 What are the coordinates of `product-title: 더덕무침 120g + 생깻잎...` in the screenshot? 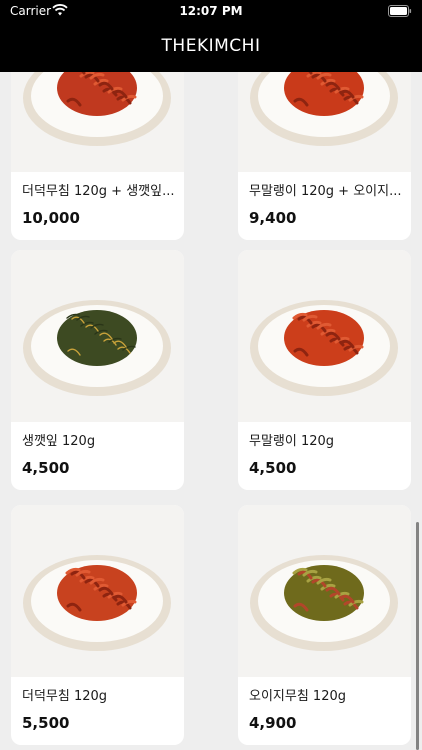 It's located at (98, 191).